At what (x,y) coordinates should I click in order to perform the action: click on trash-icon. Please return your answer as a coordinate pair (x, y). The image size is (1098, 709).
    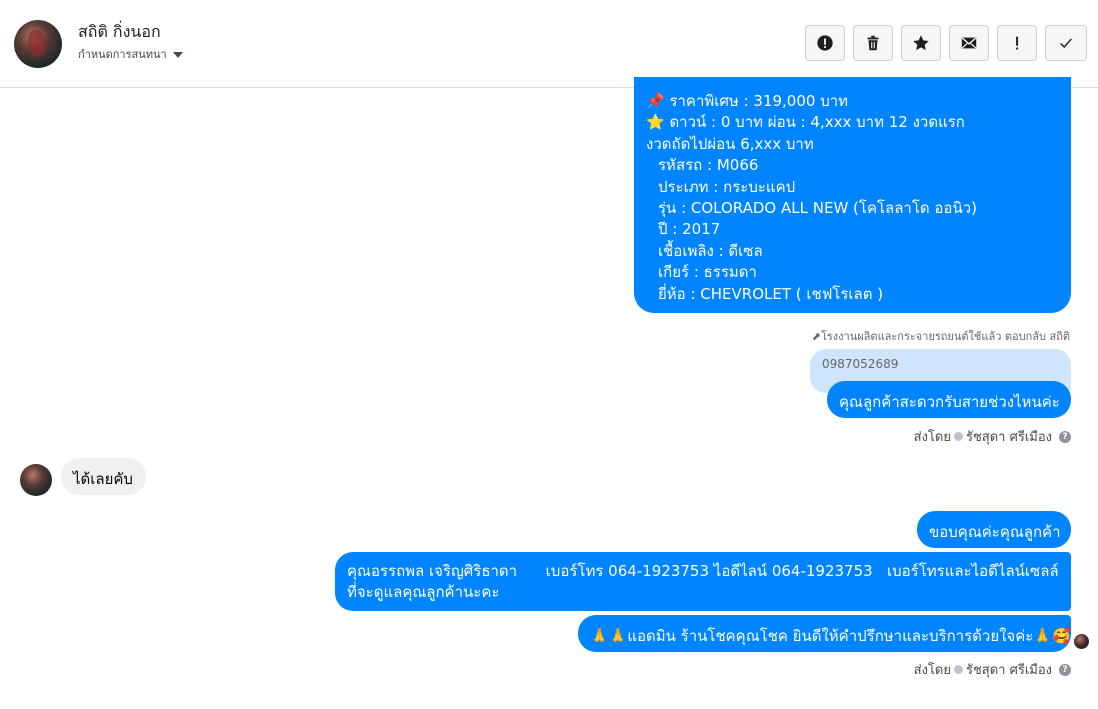
    Looking at the image, I should click on (873, 43).